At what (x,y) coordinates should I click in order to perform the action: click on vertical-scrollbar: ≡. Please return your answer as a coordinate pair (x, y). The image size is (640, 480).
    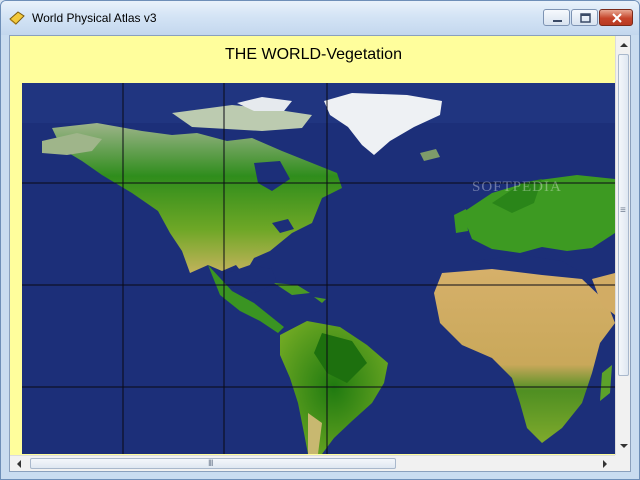
    Looking at the image, I should click on (623, 245).